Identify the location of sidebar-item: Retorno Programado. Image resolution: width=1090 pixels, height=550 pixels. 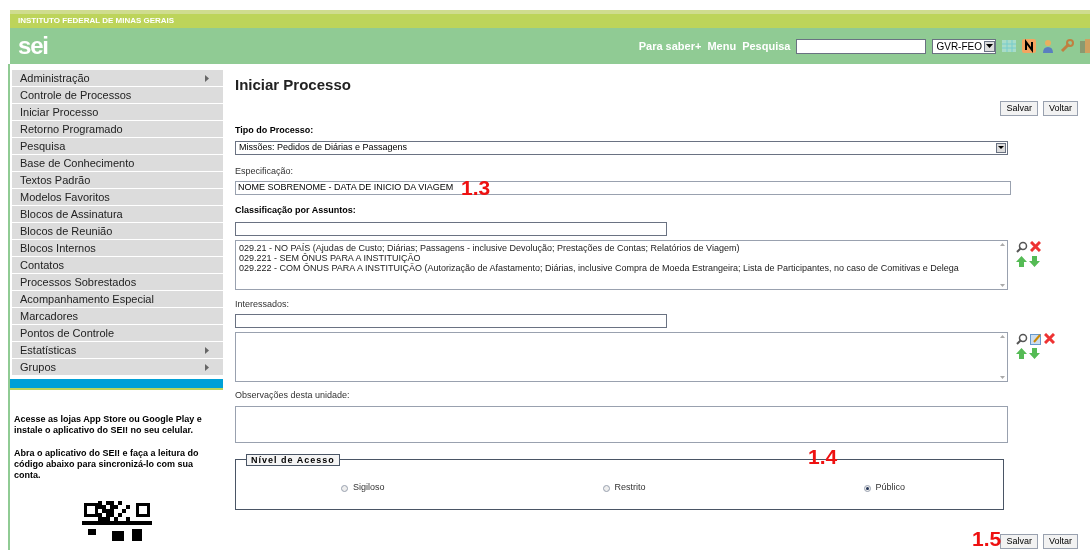
(117, 129).